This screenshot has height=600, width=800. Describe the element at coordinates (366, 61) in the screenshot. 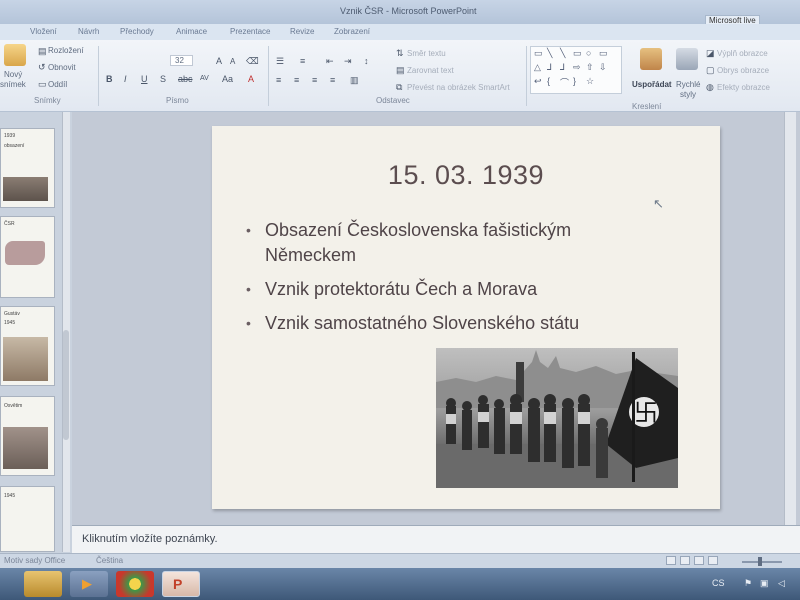

I see `line-spacing-icon: ↕` at that location.